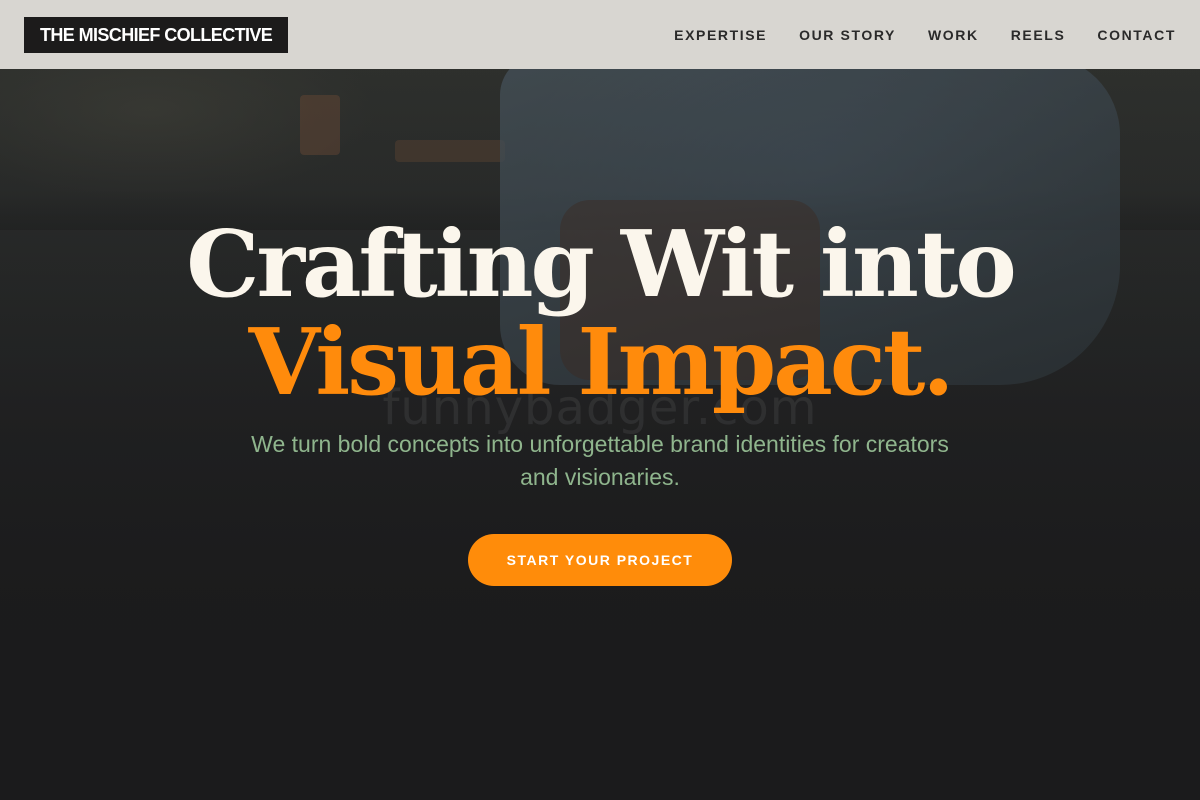 The image size is (1200, 800). What do you see at coordinates (156, 34) in the screenshot?
I see `site-logo: THE MISCHIEF COLLECTIVE` at bounding box center [156, 34].